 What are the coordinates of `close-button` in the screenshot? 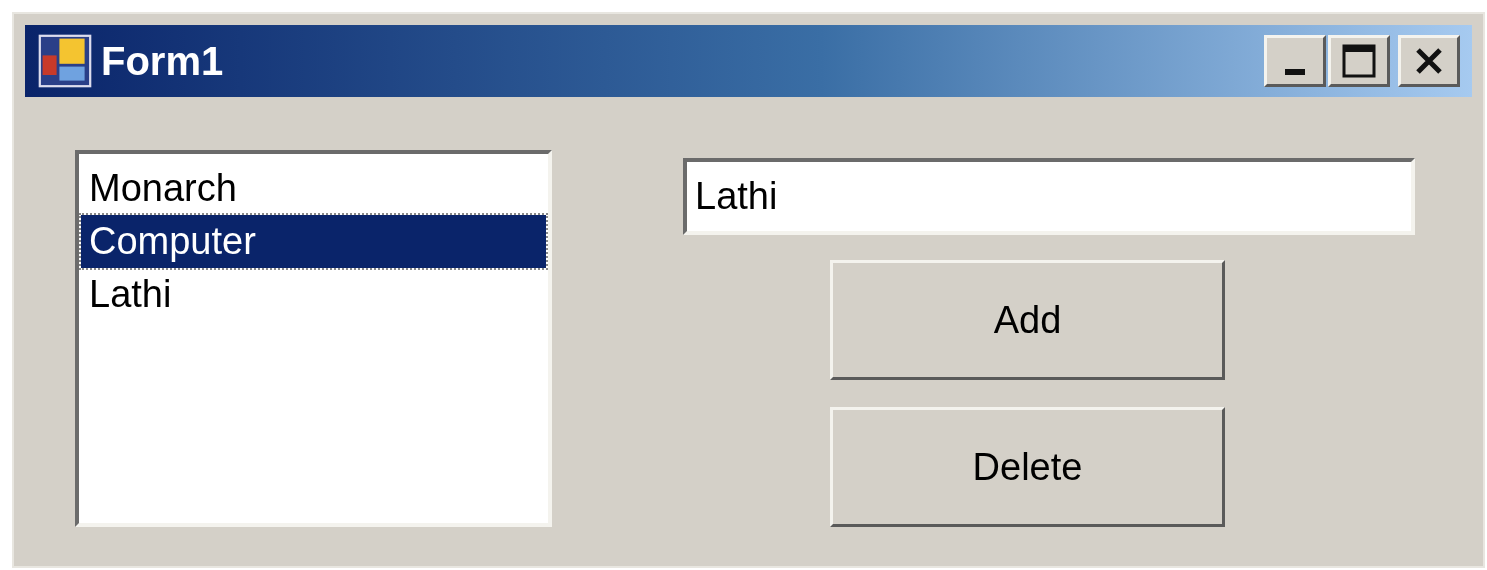 It's located at (1429, 61).